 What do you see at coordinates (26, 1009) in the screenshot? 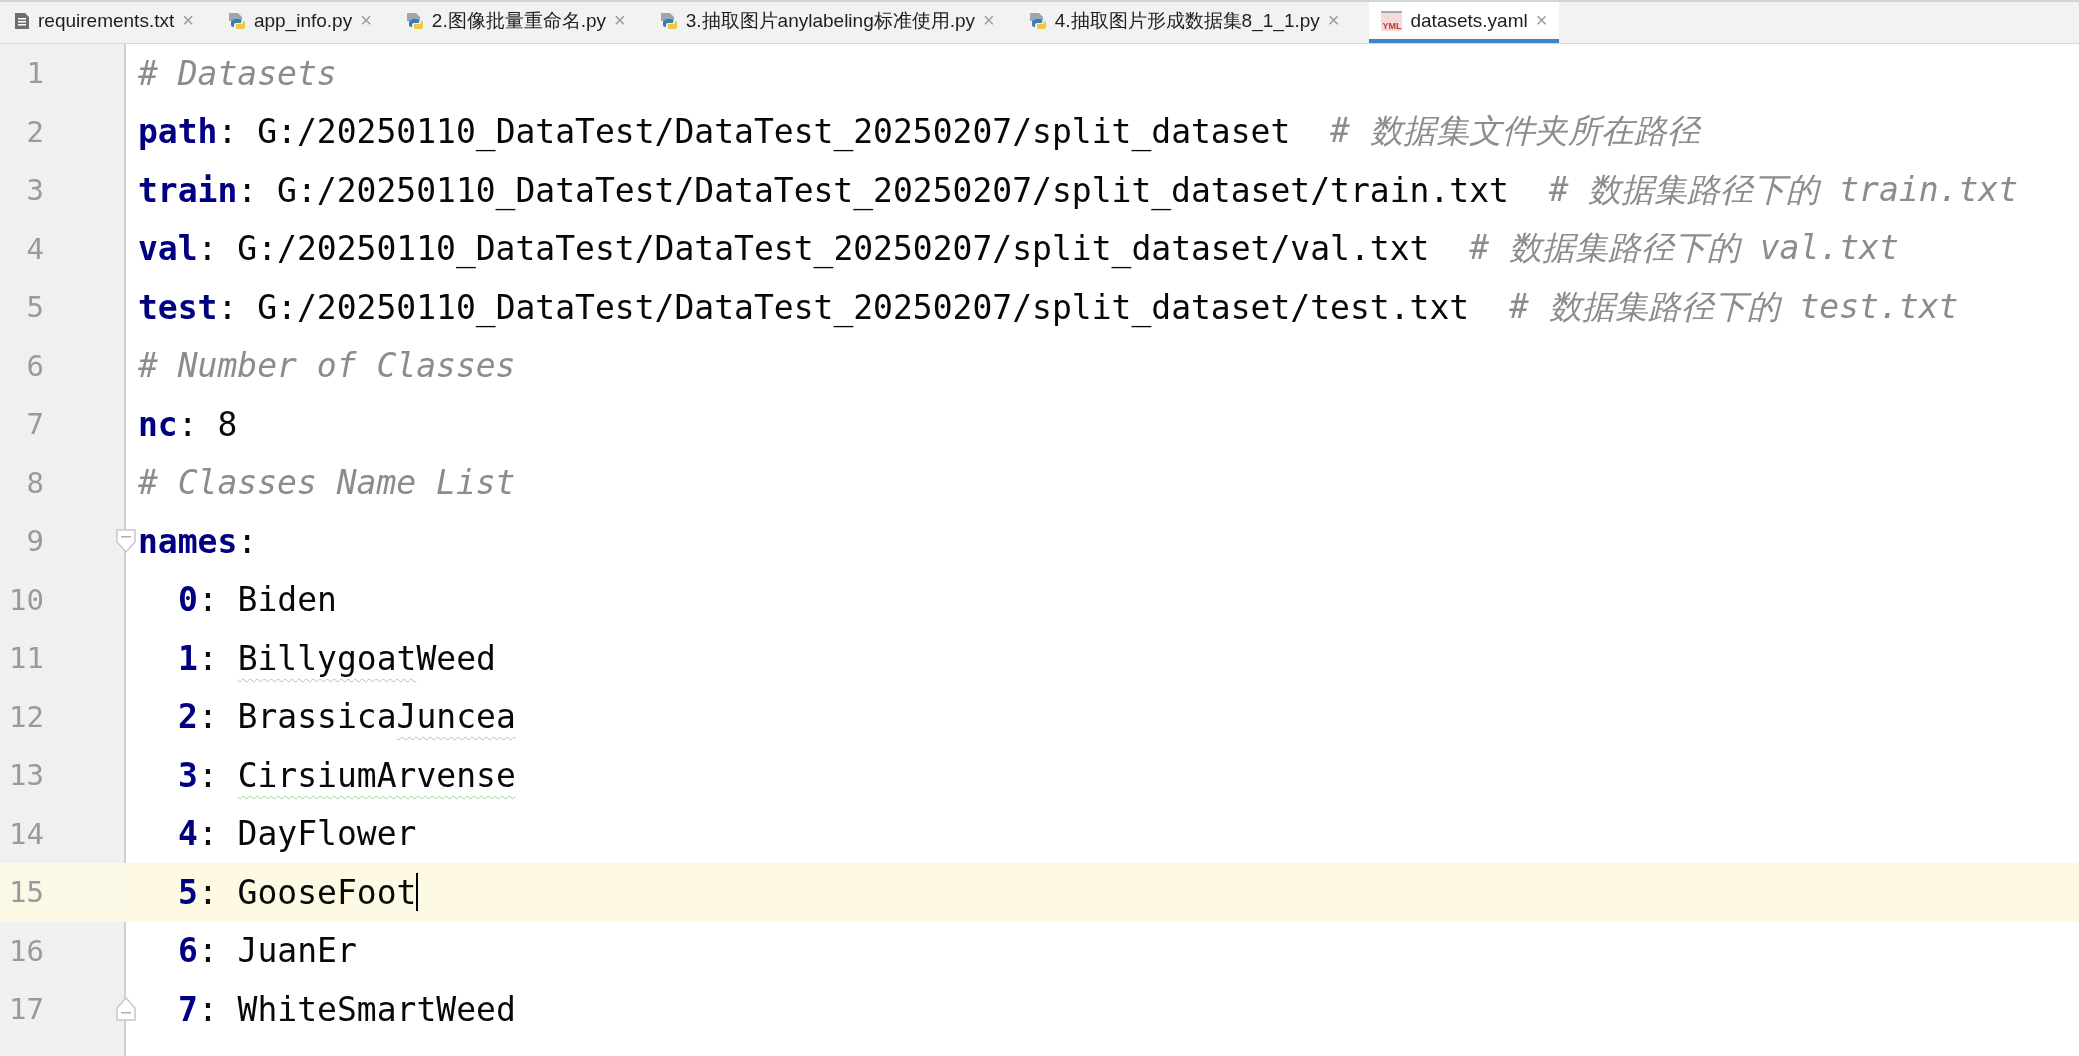
I see `line-number: 17` at bounding box center [26, 1009].